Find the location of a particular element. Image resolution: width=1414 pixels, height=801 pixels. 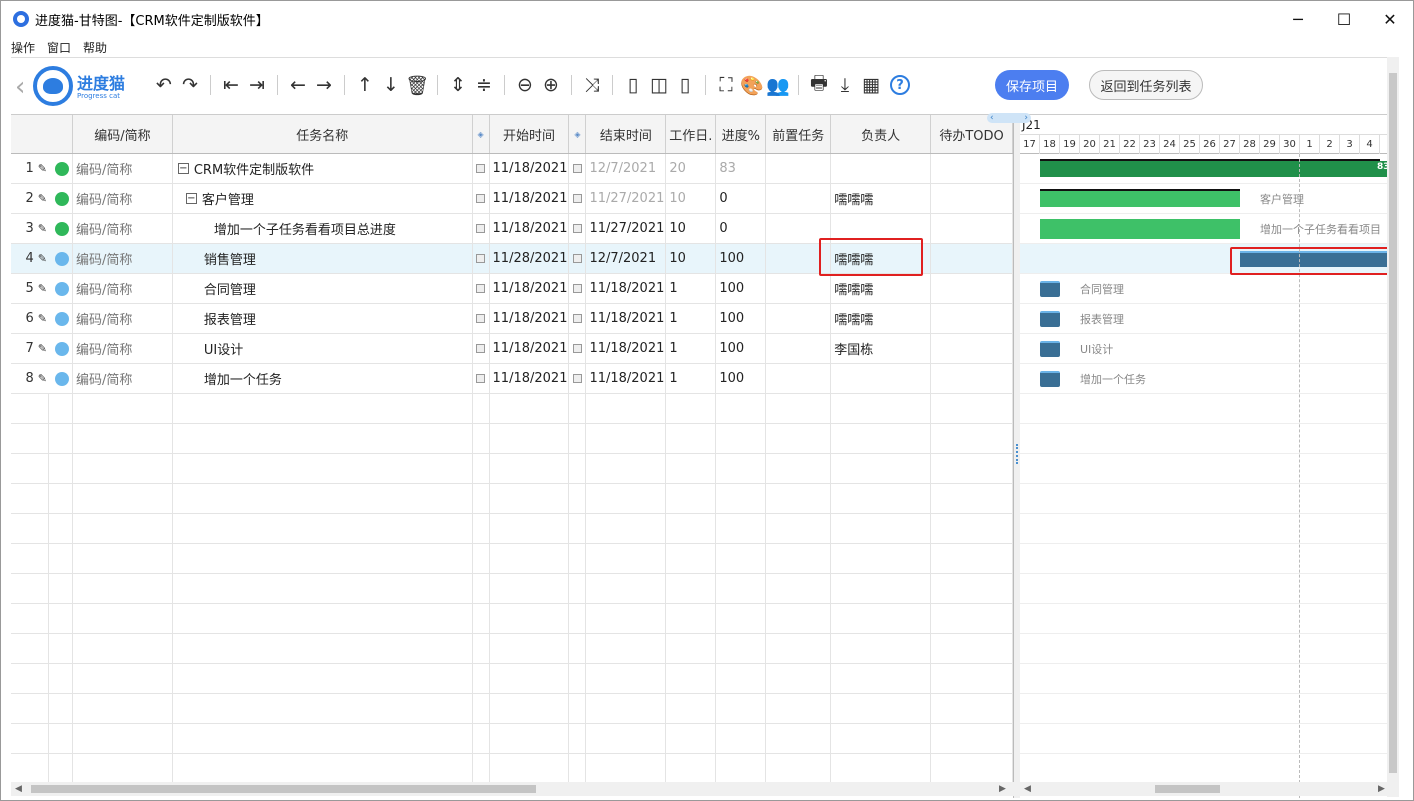

minimize-button: ─ is located at coordinates (1298, 19).